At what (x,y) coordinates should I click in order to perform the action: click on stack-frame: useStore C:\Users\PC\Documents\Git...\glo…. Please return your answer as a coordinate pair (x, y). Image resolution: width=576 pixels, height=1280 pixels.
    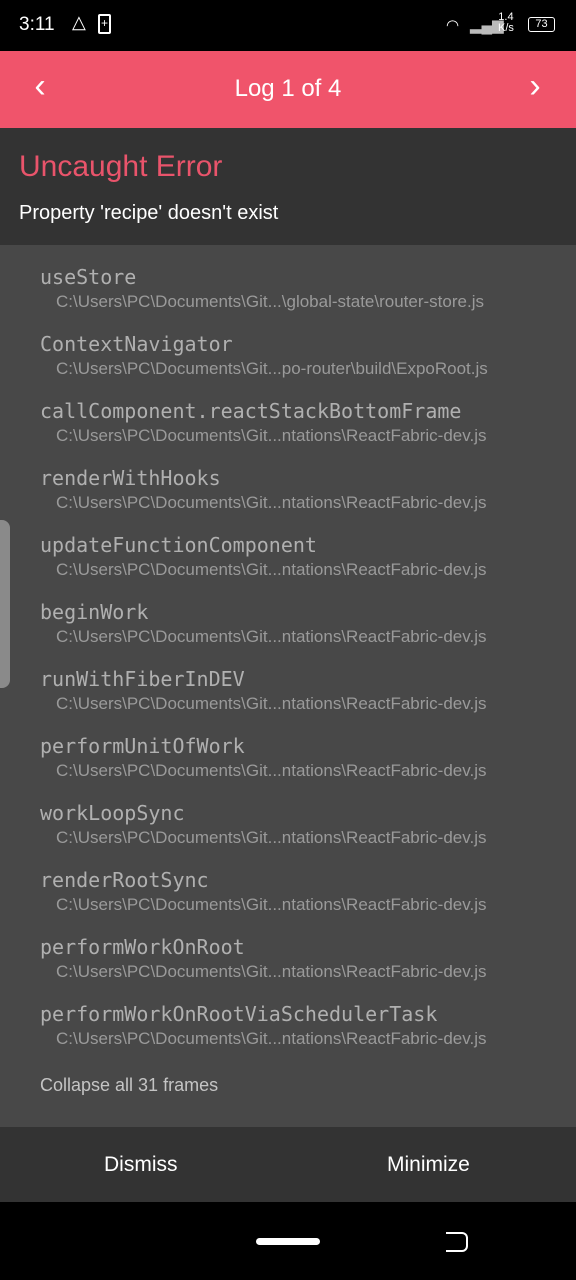
    Looking at the image, I should click on (262, 288).